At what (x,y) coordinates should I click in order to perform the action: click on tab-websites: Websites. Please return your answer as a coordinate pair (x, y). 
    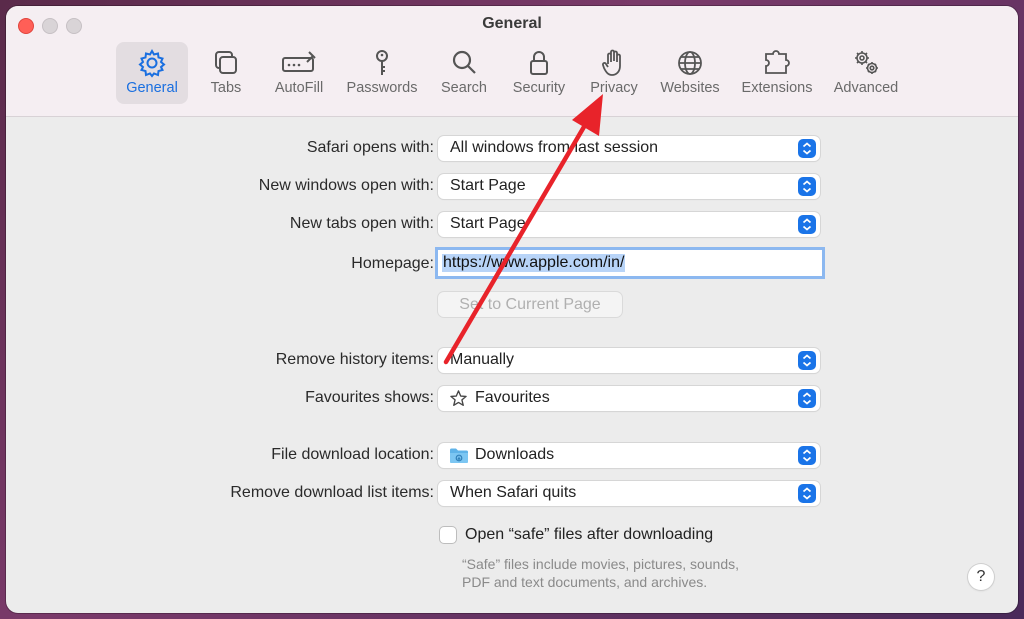
    Looking at the image, I should click on (690, 73).